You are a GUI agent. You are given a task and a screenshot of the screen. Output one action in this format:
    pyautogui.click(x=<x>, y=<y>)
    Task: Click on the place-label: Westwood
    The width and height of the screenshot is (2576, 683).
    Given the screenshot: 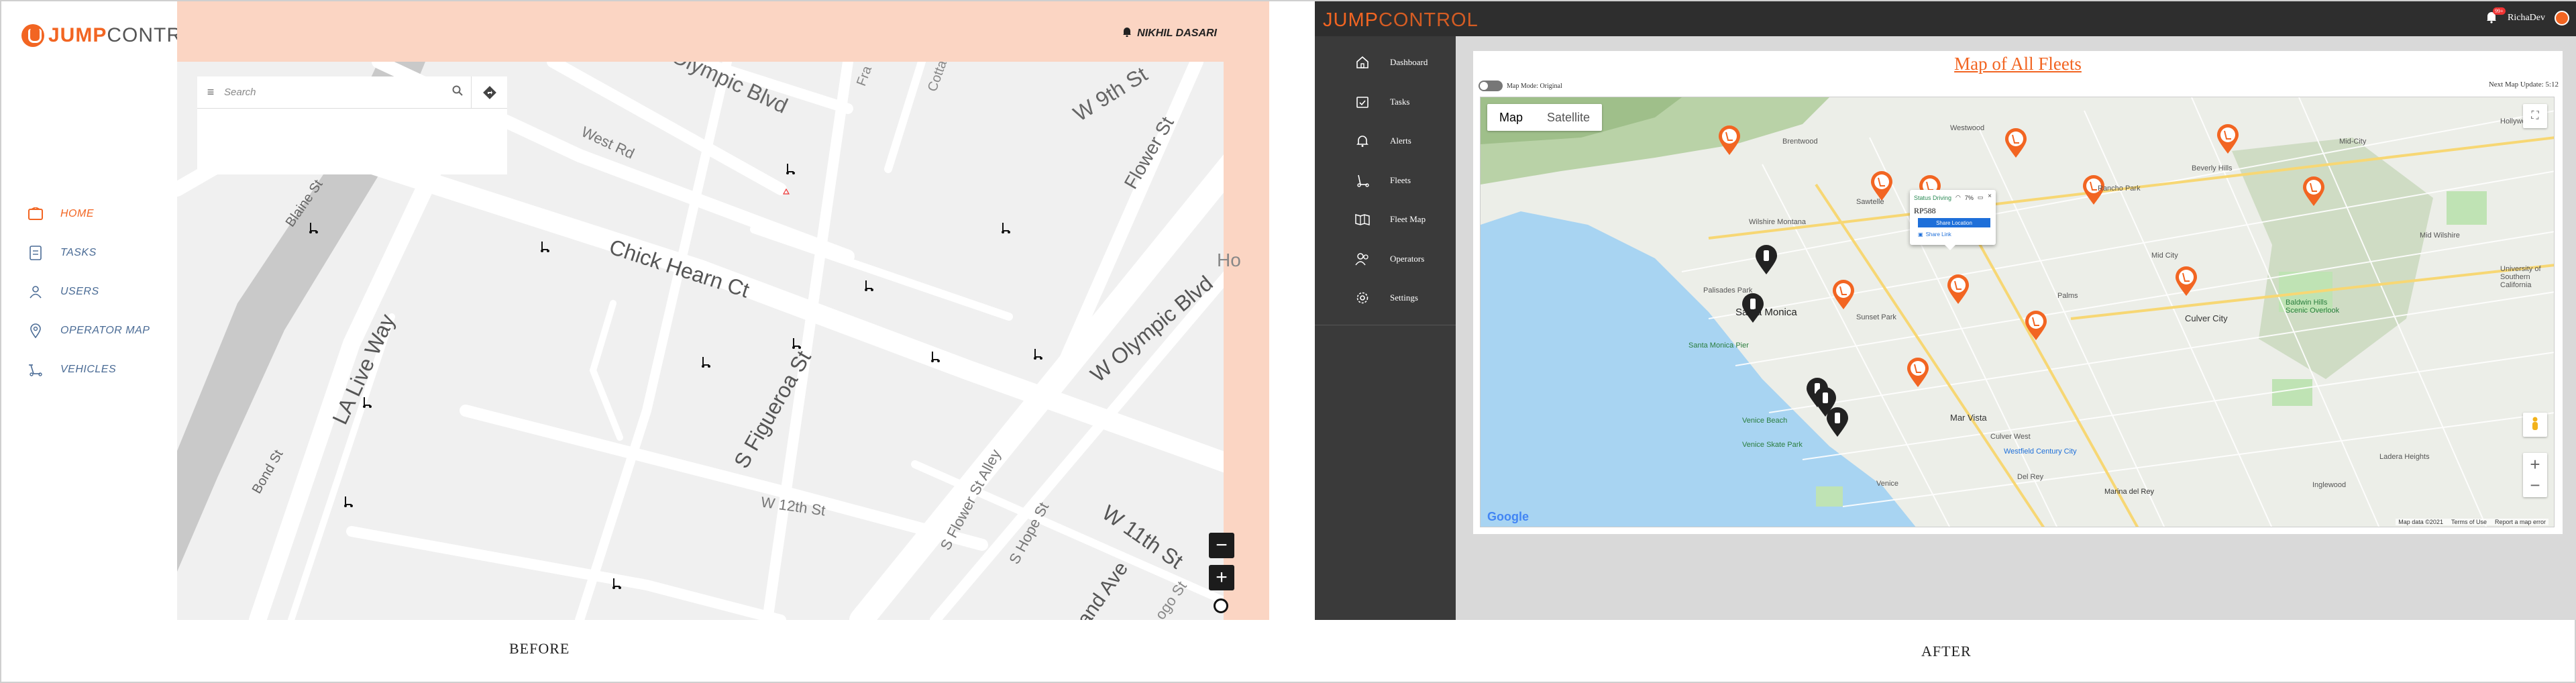 What is the action you would take?
    pyautogui.click(x=1967, y=128)
    